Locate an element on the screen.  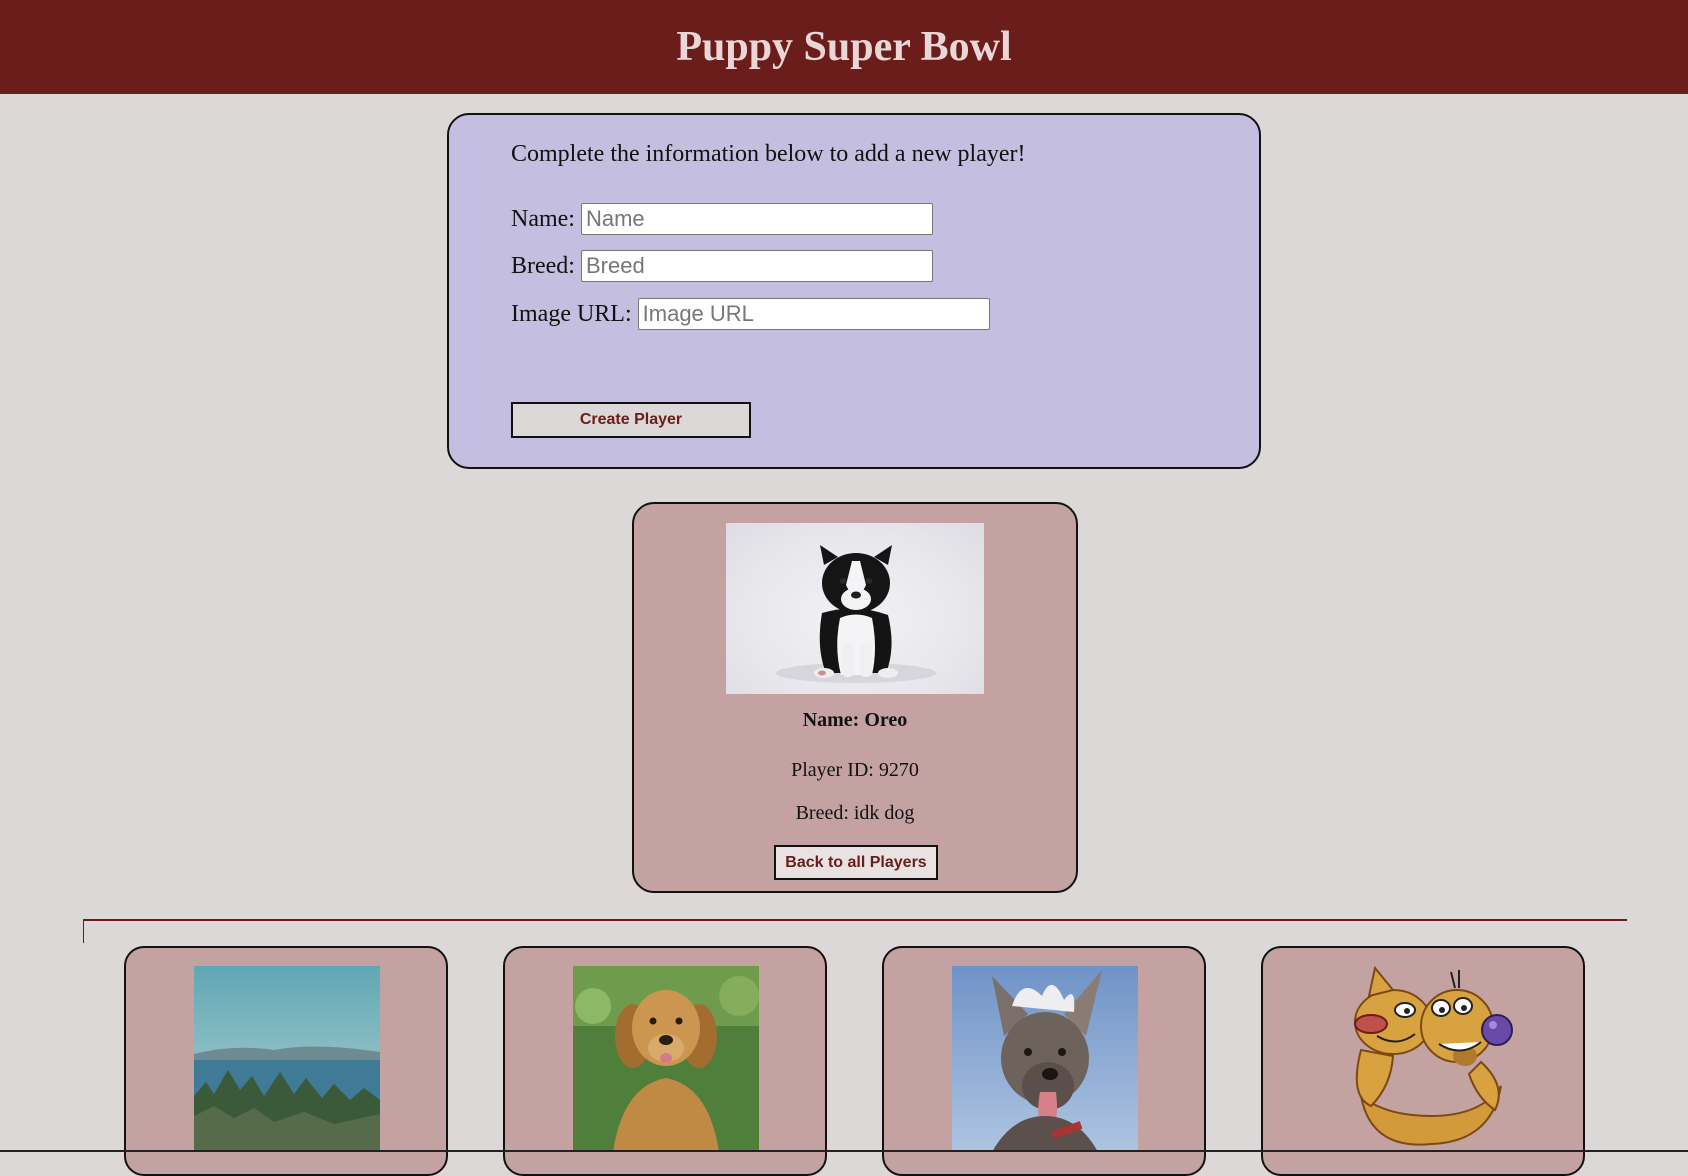
image-url-row: Image URL: is located at coordinates (750, 314).